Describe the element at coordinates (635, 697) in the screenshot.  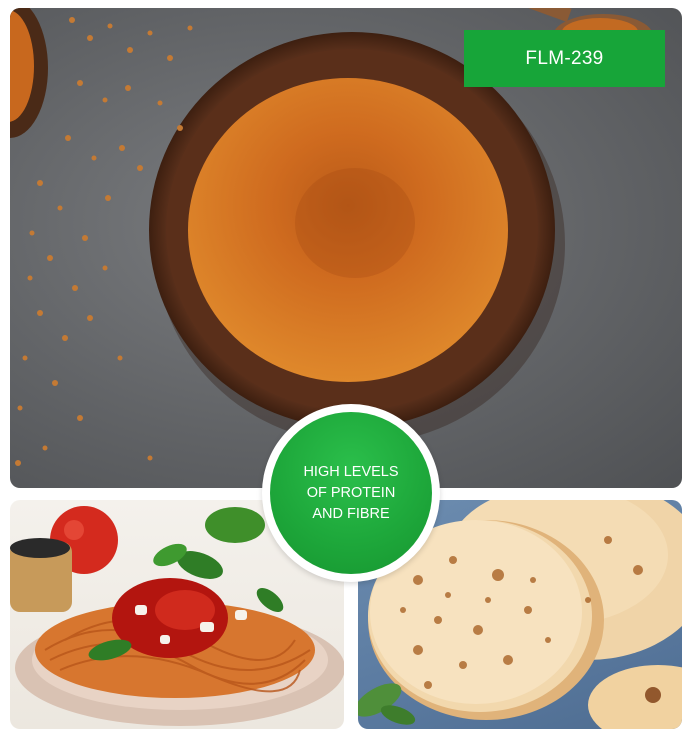
I see `flatbread-front` at that location.